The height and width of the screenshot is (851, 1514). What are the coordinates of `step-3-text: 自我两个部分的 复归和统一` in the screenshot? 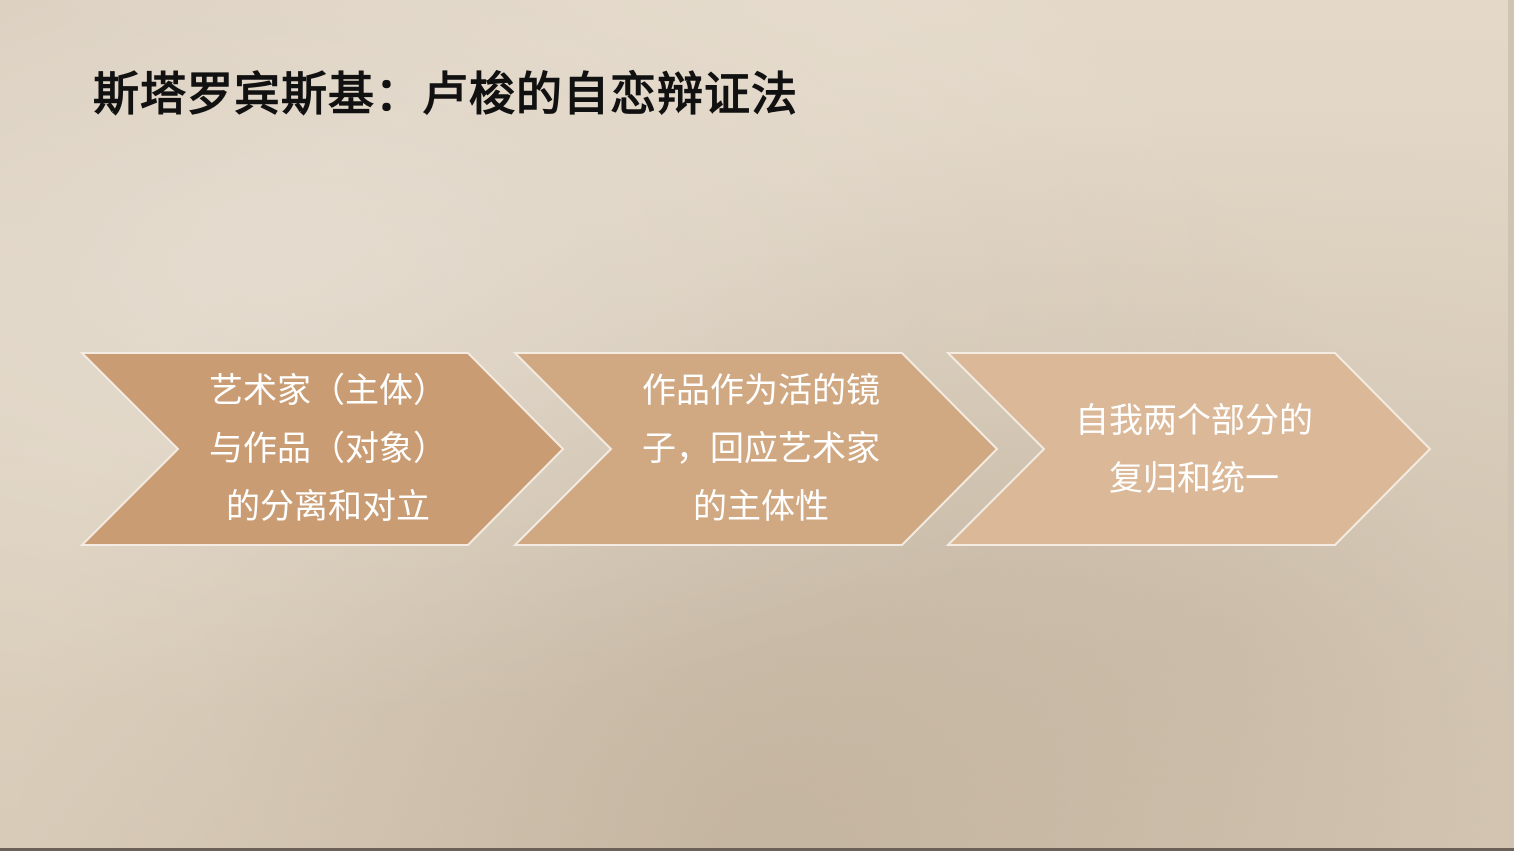 It's located at (1194, 450).